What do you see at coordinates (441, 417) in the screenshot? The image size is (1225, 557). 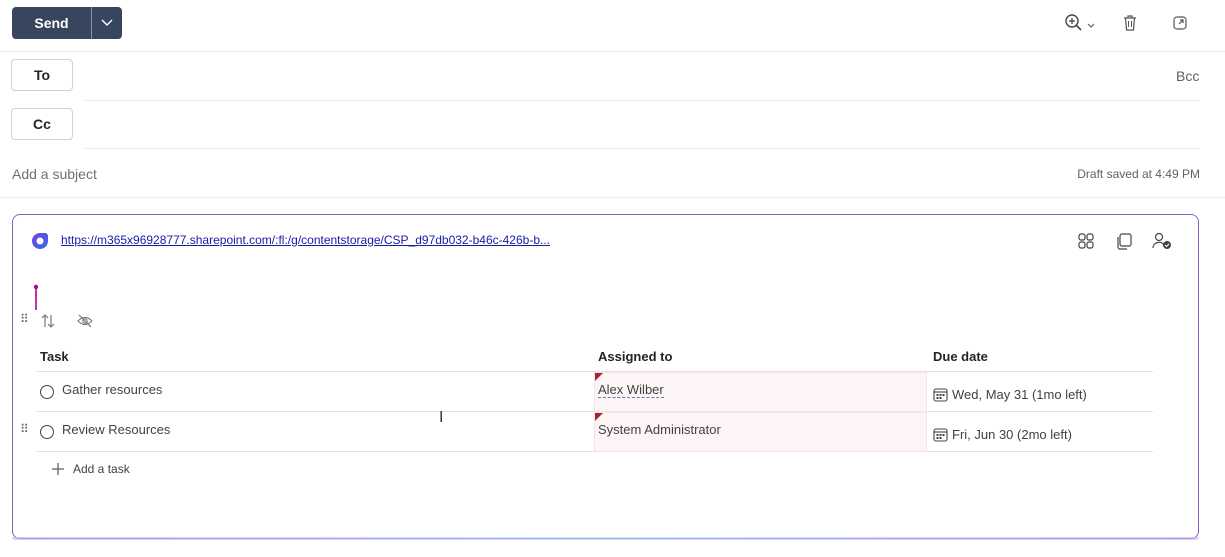 I see `text-cursor-icon: I` at bounding box center [441, 417].